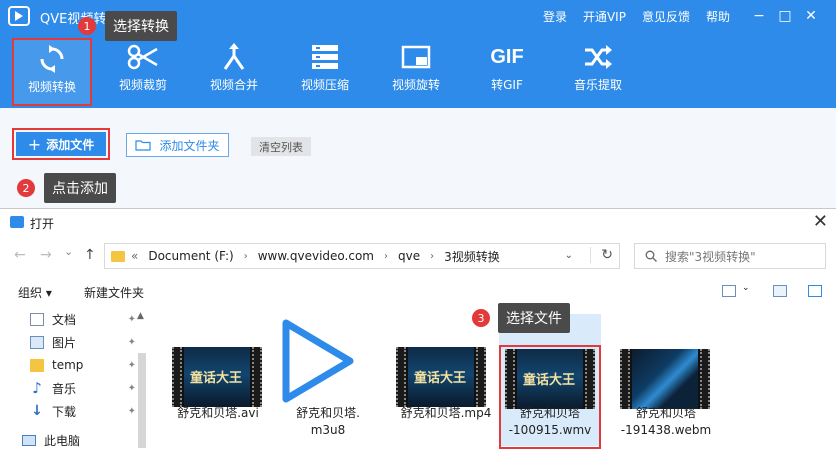 This screenshot has width=836, height=453. What do you see at coordinates (20, 255) in the screenshot?
I see `back-arrow-icon: ←` at bounding box center [20, 255].